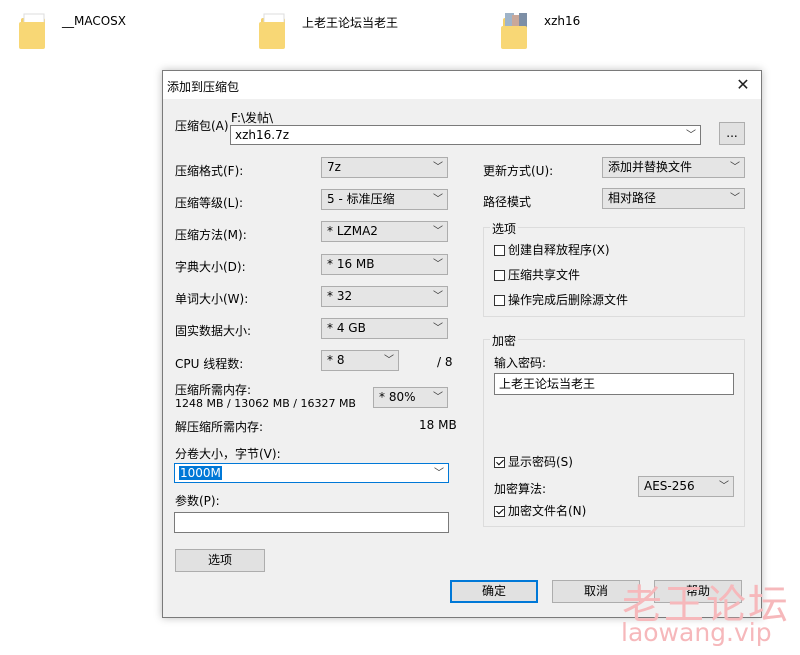  I want to click on update-label: 更新方式(U):, so click(518, 171).